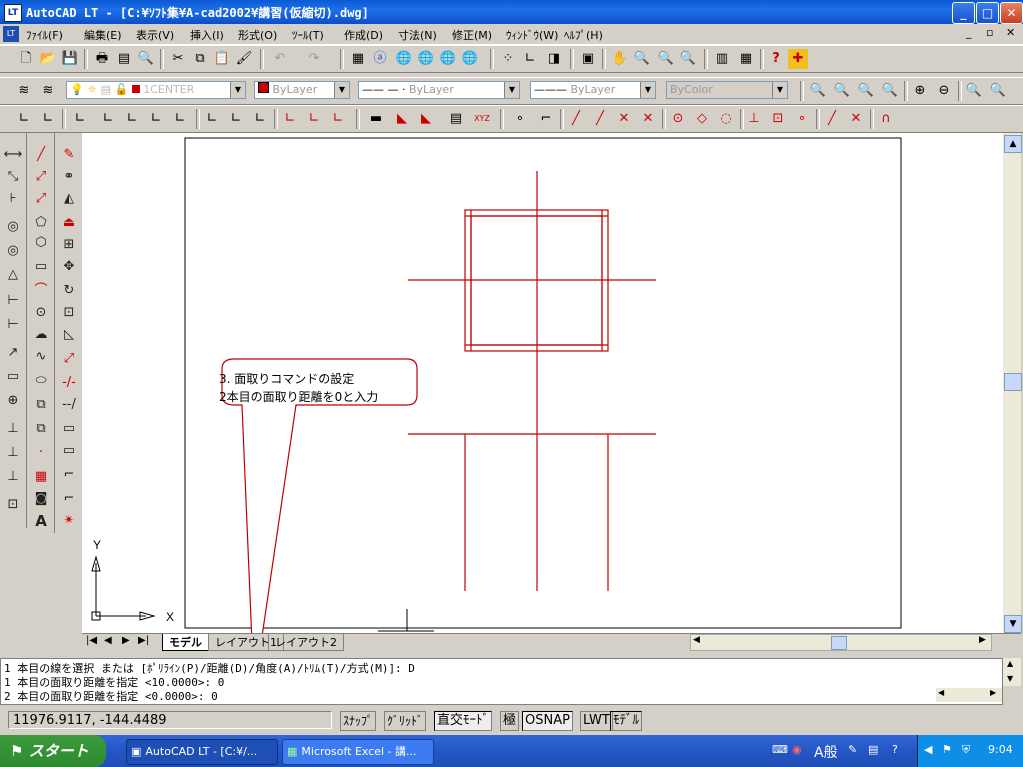  I want to click on dim-override-icon: ∟, so click(338, 119).